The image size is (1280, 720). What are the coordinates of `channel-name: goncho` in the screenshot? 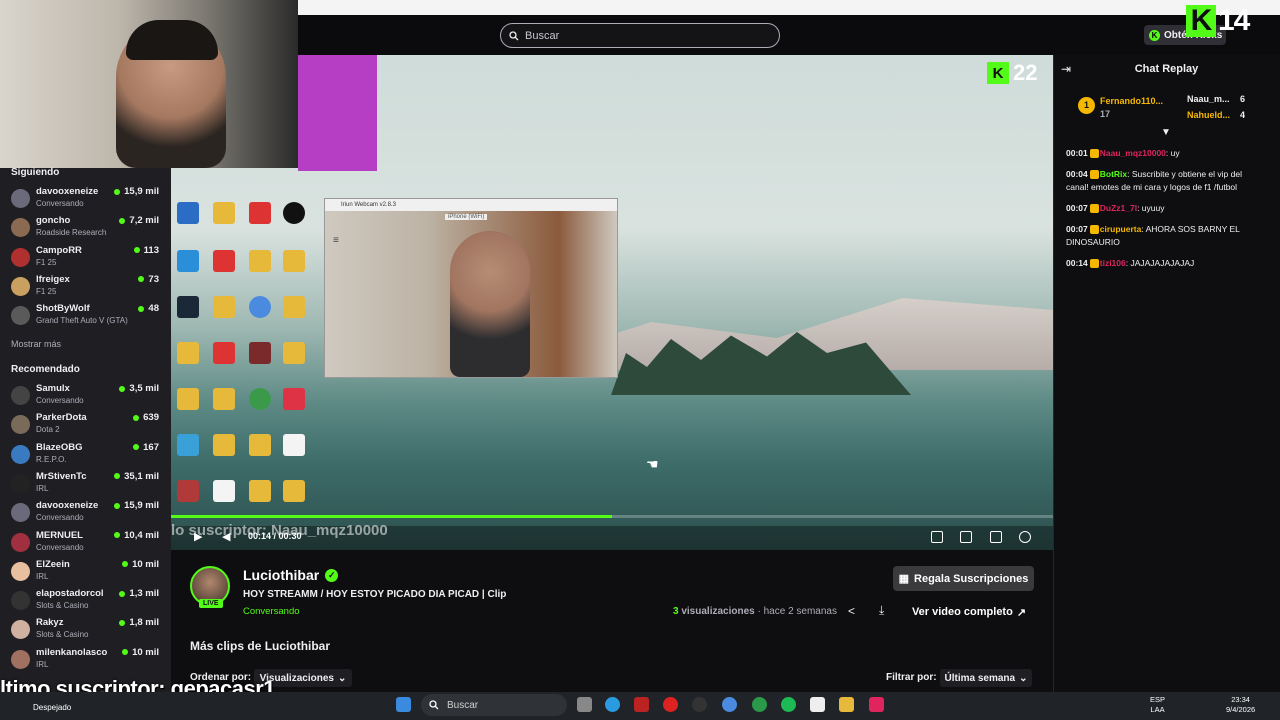 It's located at (53, 221).